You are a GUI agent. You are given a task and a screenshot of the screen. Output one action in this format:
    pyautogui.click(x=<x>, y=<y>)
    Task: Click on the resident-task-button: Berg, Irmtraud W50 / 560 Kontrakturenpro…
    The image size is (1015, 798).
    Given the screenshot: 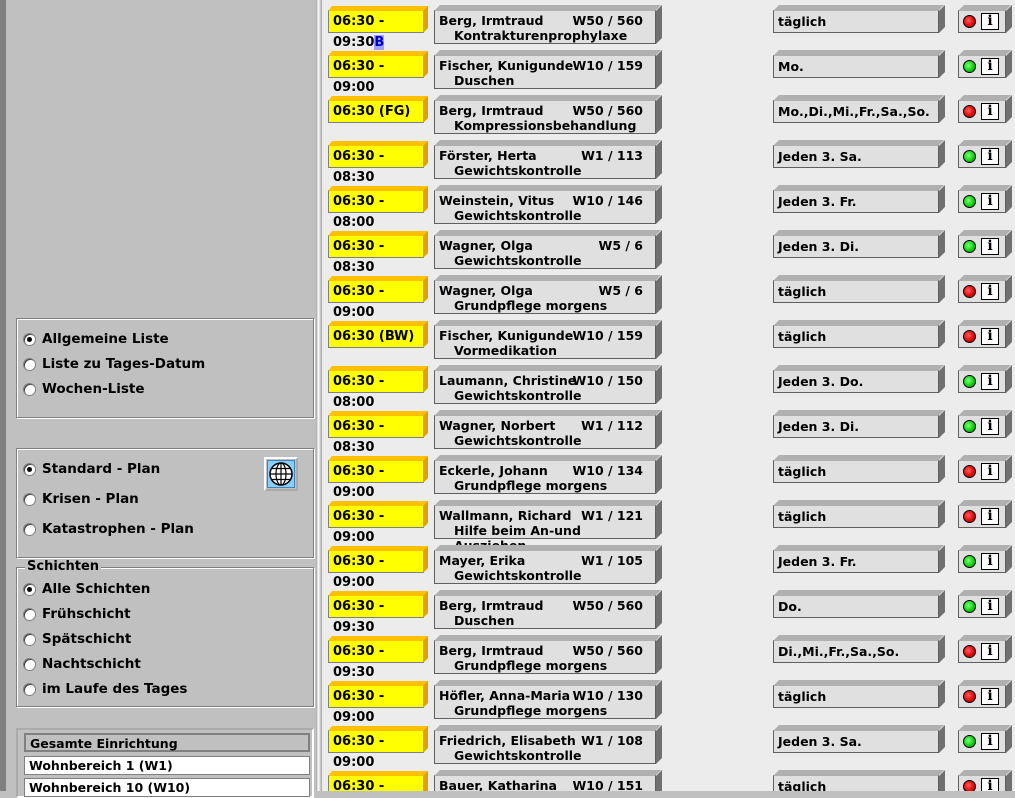 What is the action you would take?
    pyautogui.click(x=545, y=27)
    